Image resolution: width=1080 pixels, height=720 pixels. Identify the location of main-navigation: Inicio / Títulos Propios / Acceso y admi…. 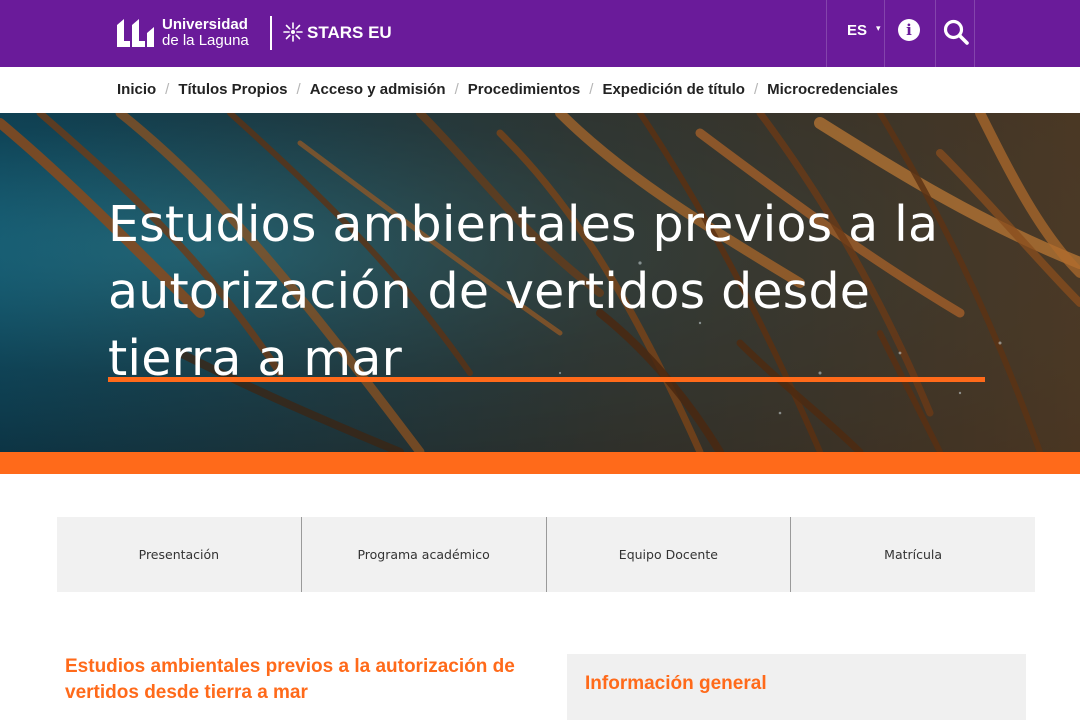
(540, 90).